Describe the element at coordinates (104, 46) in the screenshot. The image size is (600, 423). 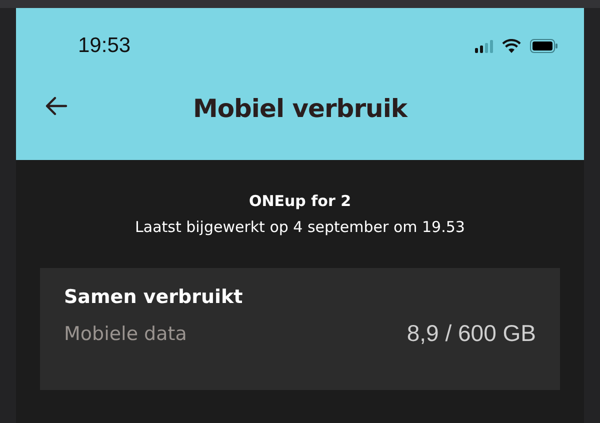
I see `status-time: 19:53` at that location.